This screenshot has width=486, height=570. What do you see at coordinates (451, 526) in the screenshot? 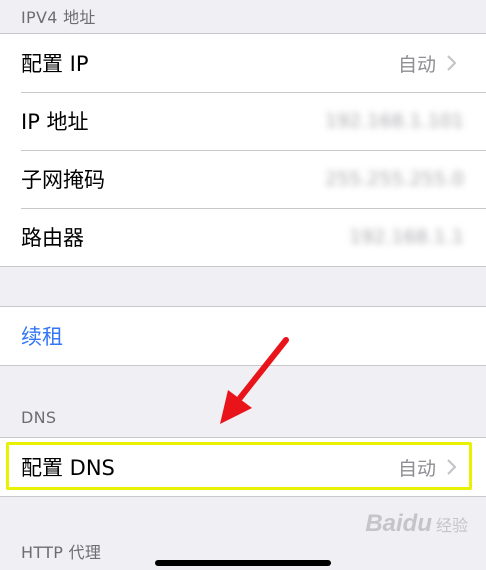
I see `watermark-sub: 经验` at bounding box center [451, 526].